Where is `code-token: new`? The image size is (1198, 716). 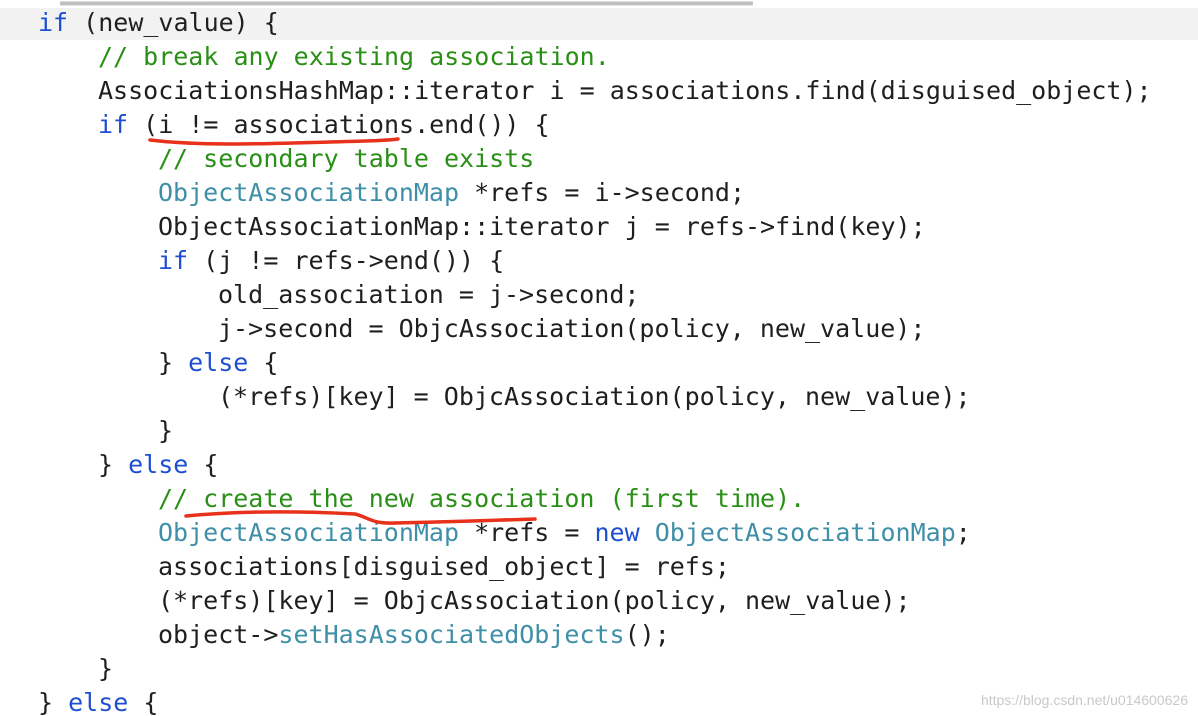 code-token: new is located at coordinates (617, 532).